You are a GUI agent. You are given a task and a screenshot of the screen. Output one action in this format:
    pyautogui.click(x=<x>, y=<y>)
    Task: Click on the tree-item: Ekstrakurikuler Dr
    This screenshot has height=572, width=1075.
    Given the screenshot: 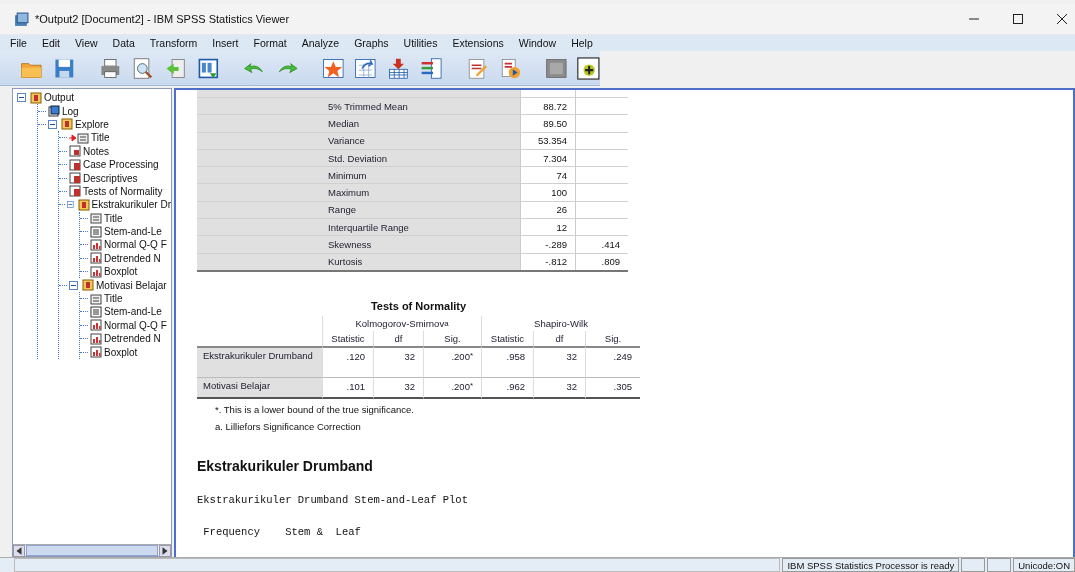 What is the action you would take?
    pyautogui.click(x=131, y=205)
    